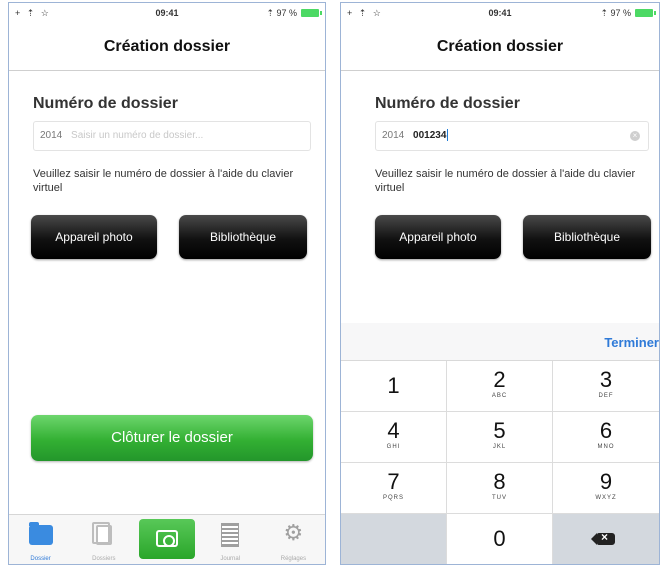 This screenshot has height=567, width=662. I want to click on camera-icon, so click(167, 538).